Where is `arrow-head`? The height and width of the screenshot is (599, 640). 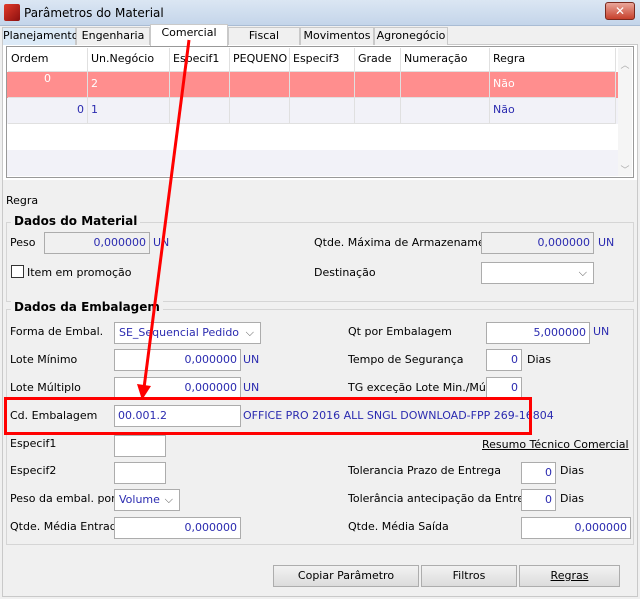
arrow-head is located at coordinates (144, 392).